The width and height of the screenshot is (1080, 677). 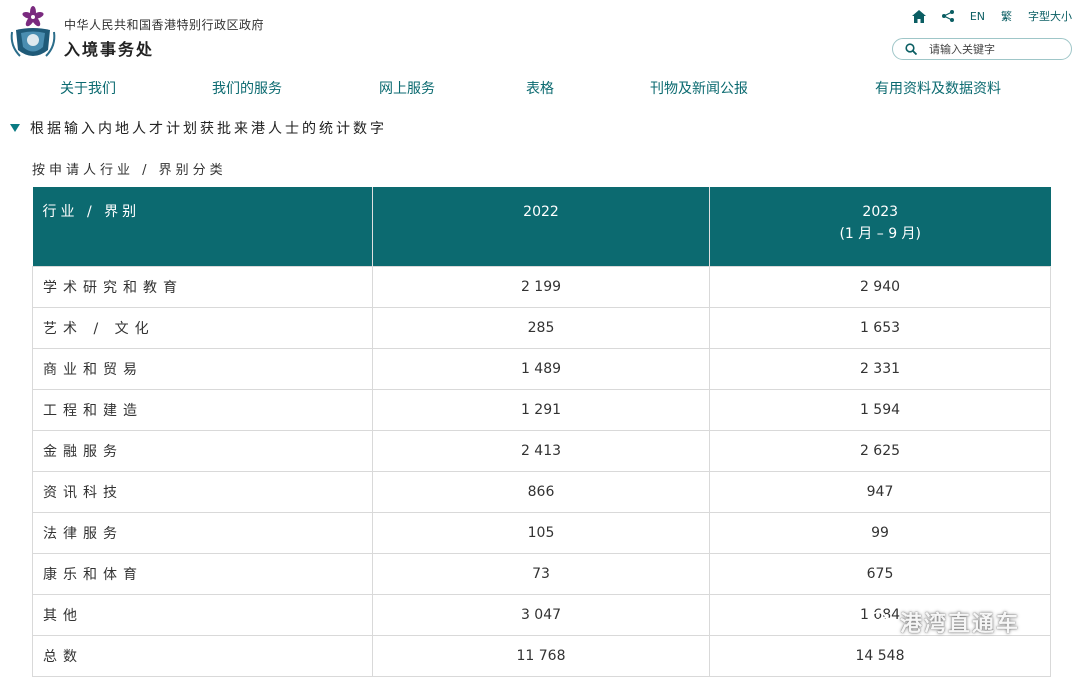 I want to click on header-tools: EN 繁 字型大小, so click(x=991, y=16).